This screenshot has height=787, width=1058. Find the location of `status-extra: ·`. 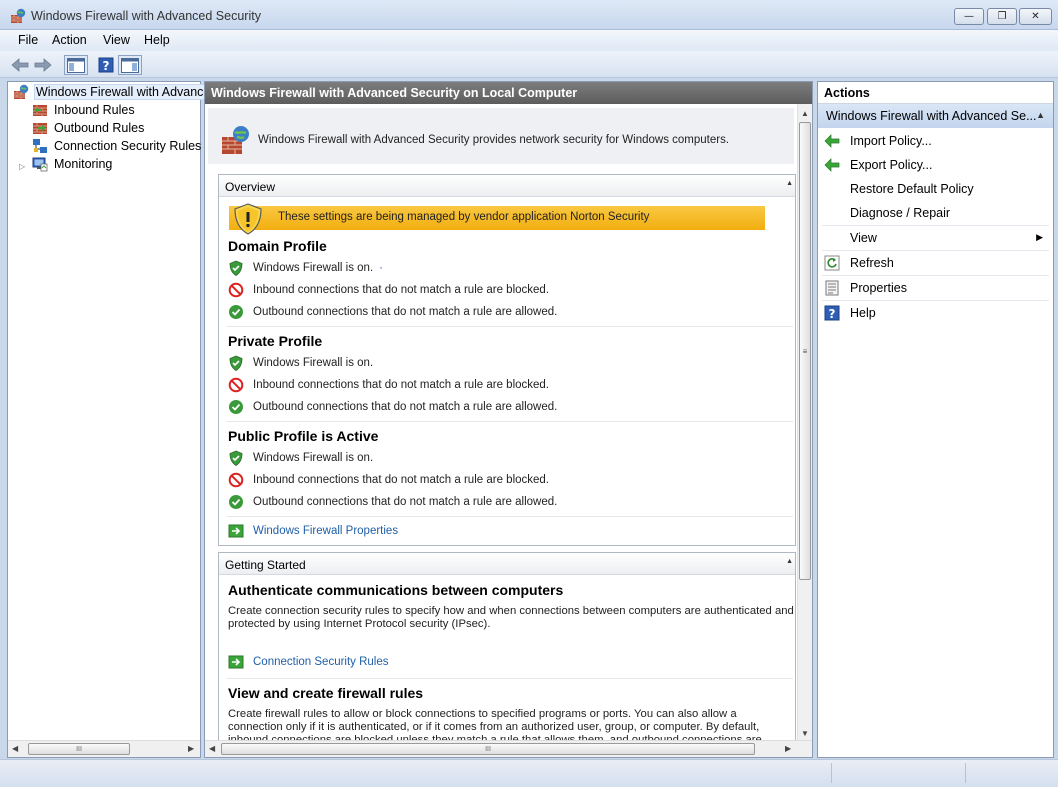

status-extra: · is located at coordinates (381, 268).